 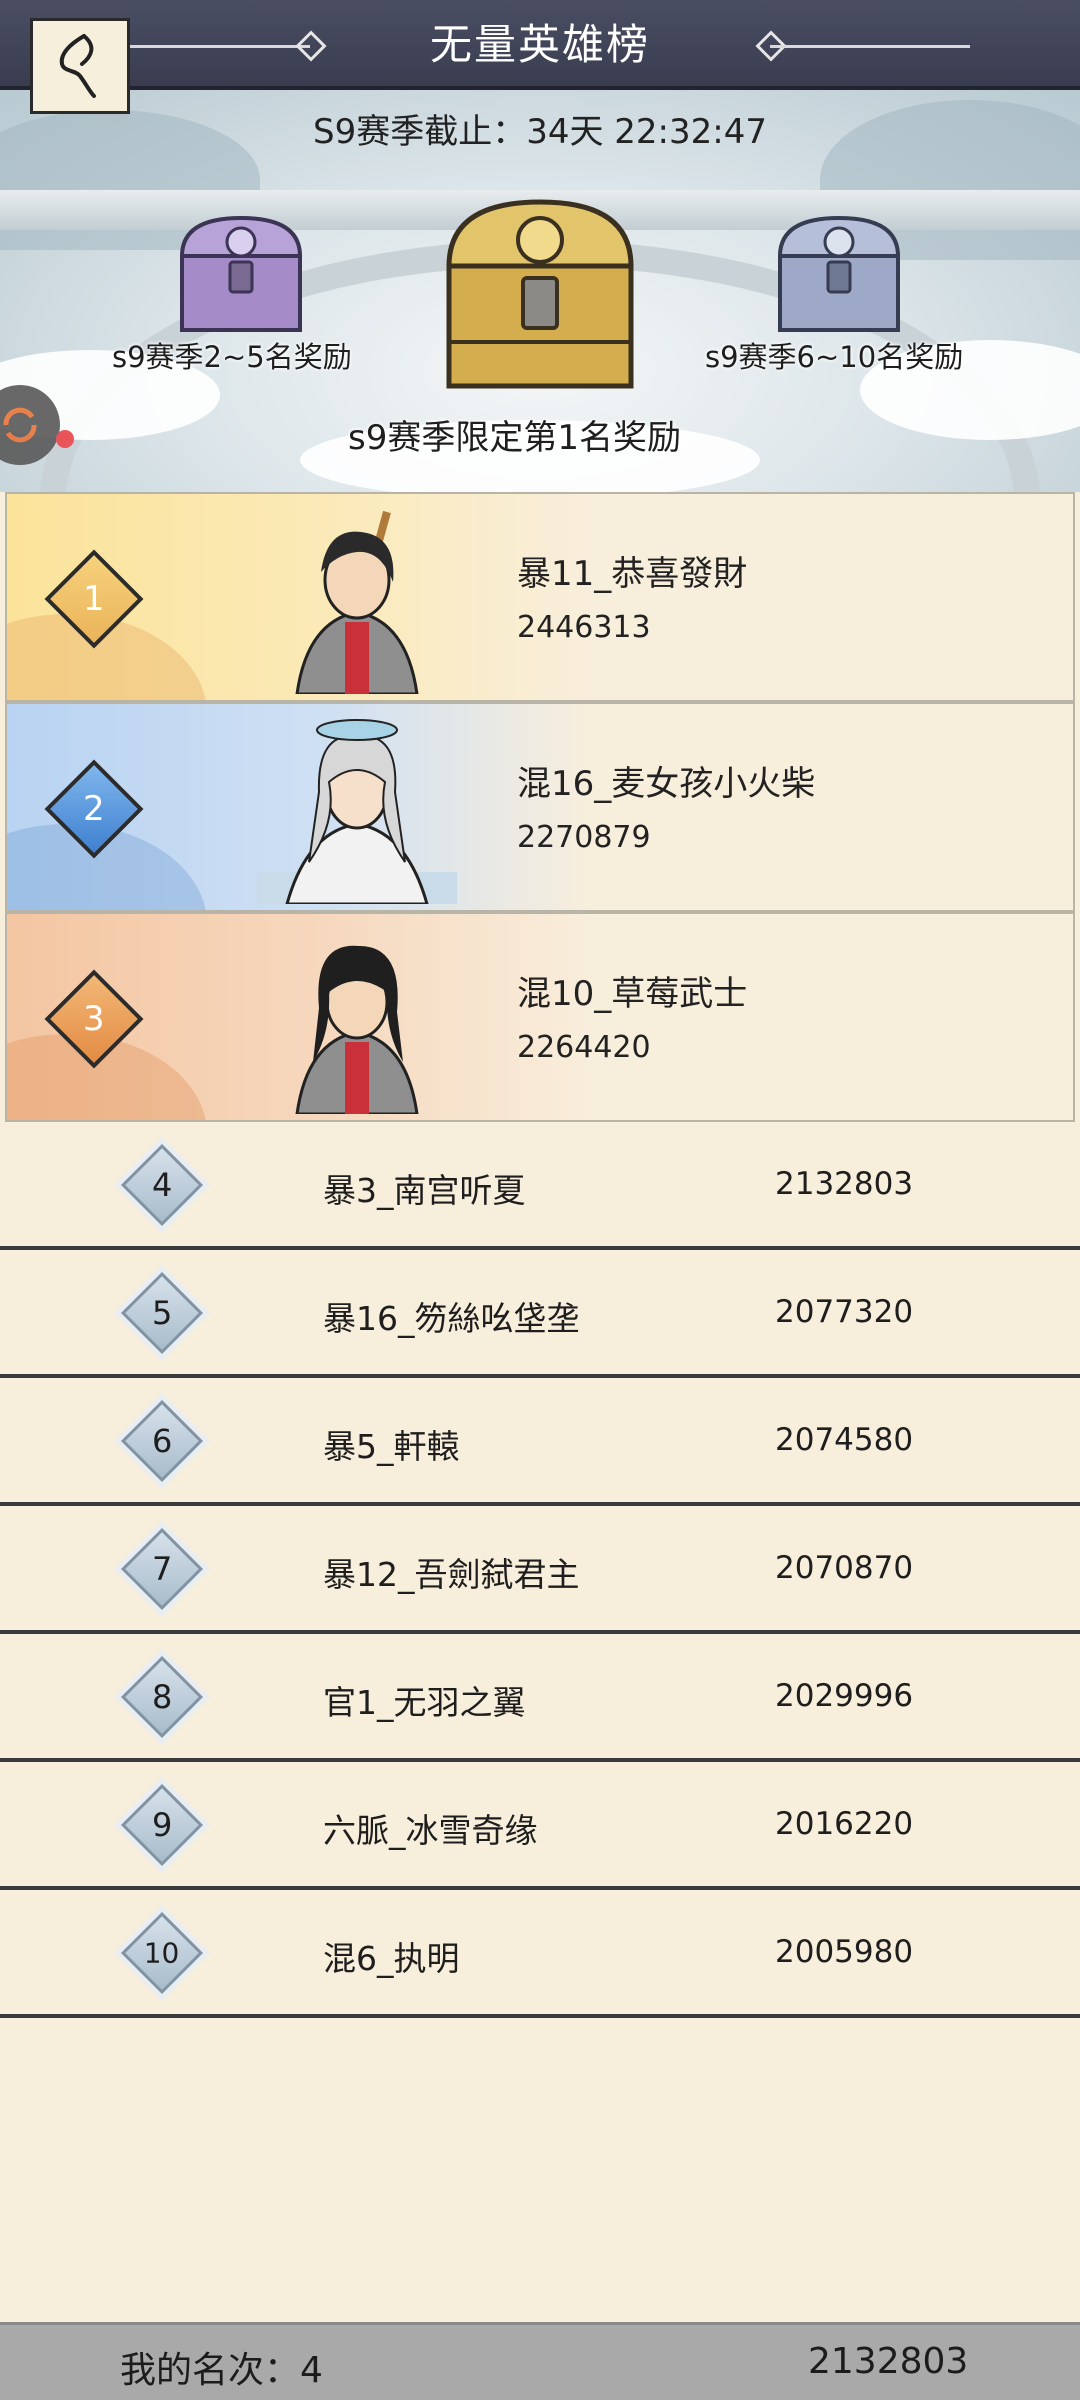 What do you see at coordinates (94, 1018) in the screenshot?
I see `rank-number: 3` at bounding box center [94, 1018].